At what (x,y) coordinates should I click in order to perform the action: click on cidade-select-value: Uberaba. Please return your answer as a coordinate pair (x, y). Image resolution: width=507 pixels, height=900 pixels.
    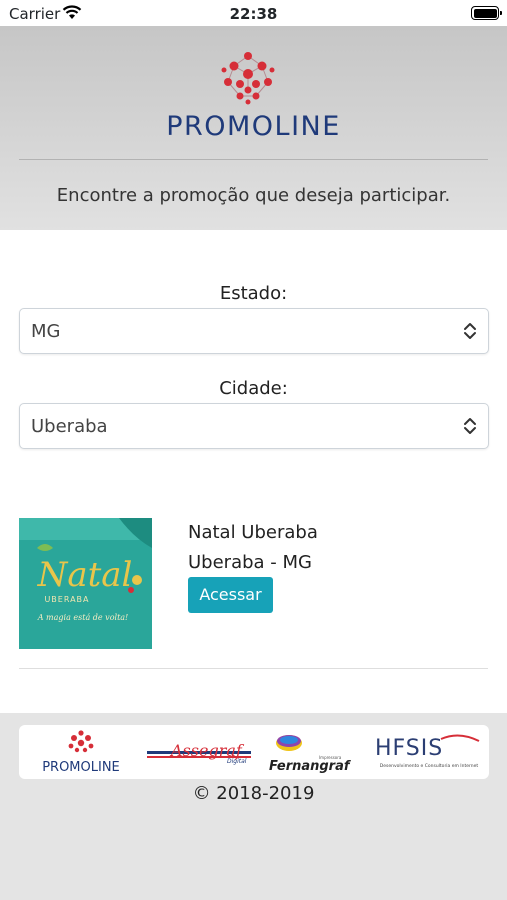
    Looking at the image, I should click on (69, 426).